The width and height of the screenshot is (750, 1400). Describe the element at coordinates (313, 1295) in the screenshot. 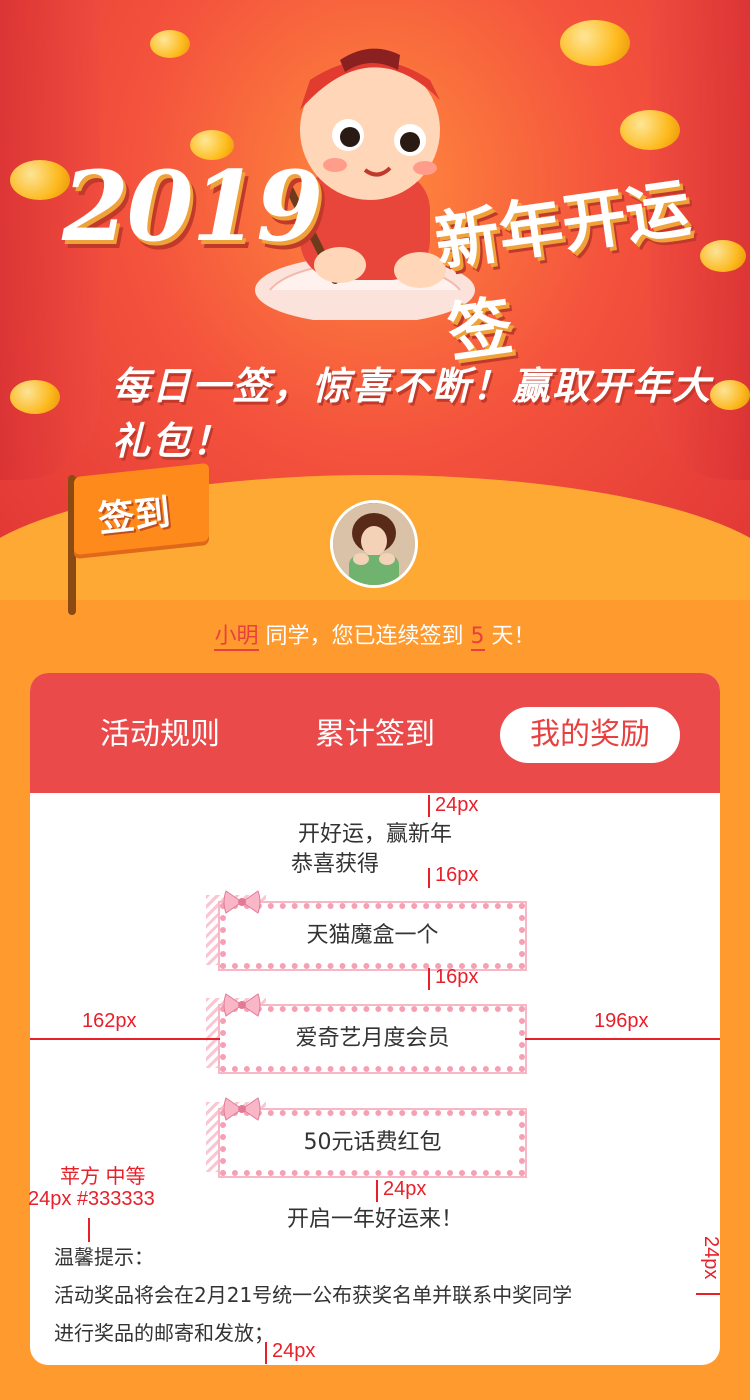

I see `tips-line1: 活动奖品将会在2月21号统一公布获奖名单并联系中奖同学` at that location.